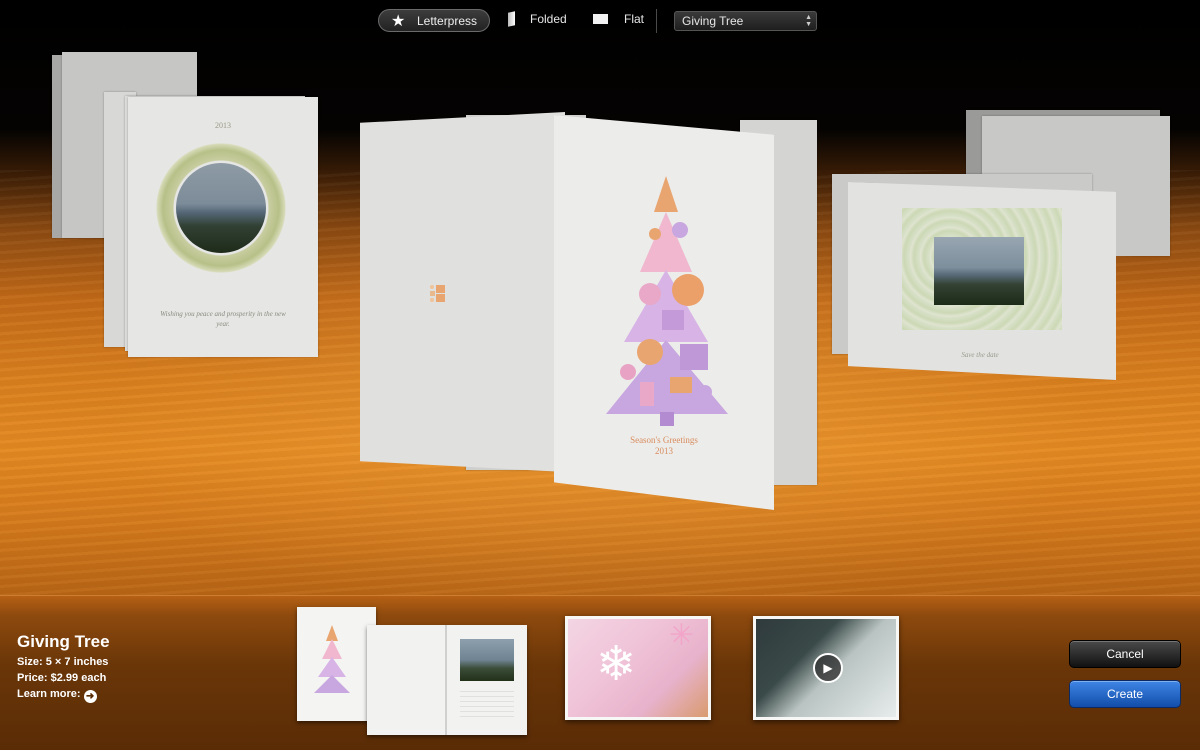 The image size is (1200, 750). Describe the element at coordinates (90, 696) in the screenshot. I see `arrow-right-circle-icon: ➜` at that location.